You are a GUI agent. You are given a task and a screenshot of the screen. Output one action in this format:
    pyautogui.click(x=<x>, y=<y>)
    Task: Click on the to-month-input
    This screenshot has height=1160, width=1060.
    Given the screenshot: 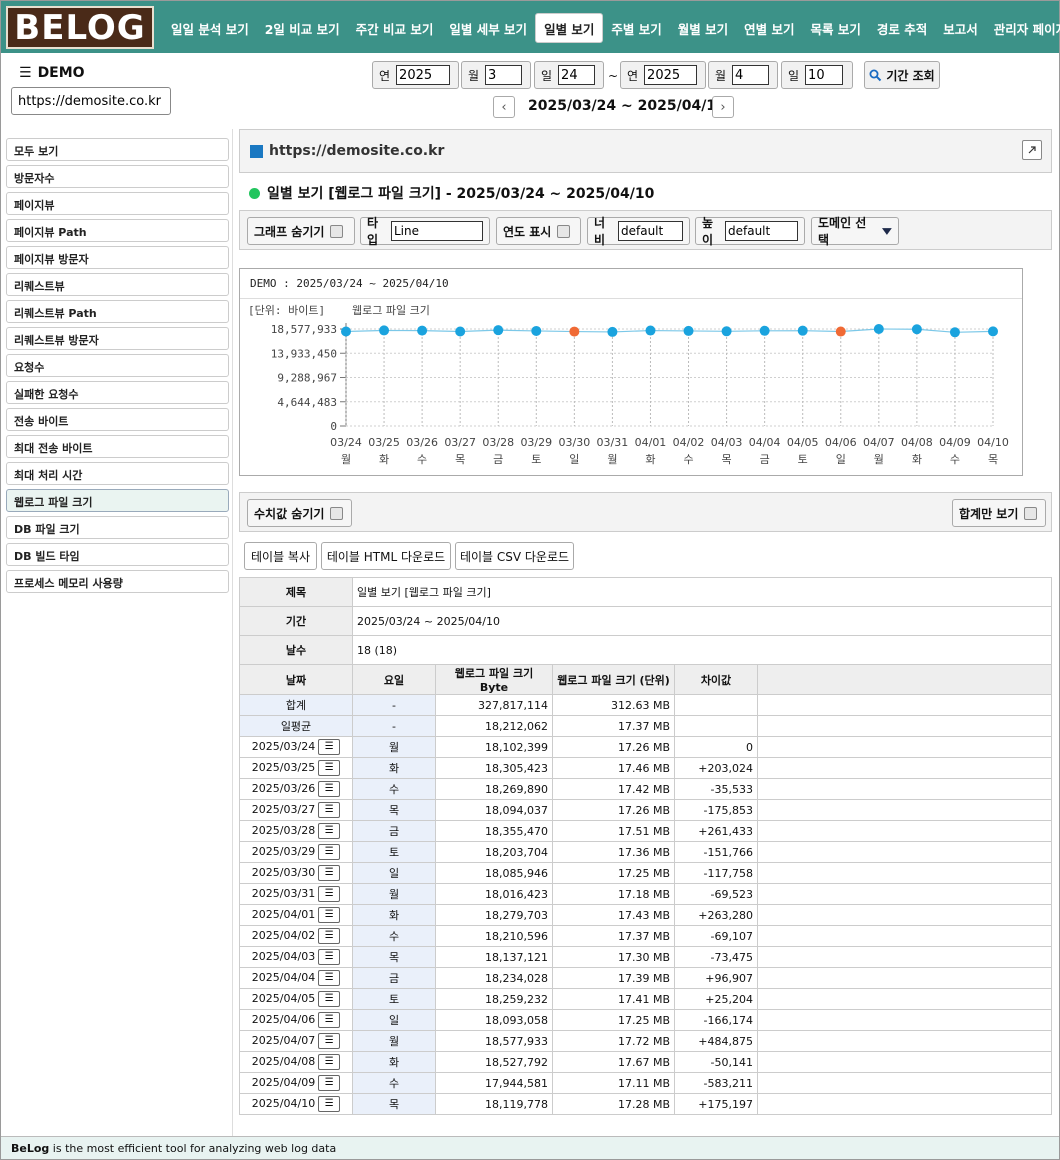 What is the action you would take?
    pyautogui.click(x=751, y=75)
    